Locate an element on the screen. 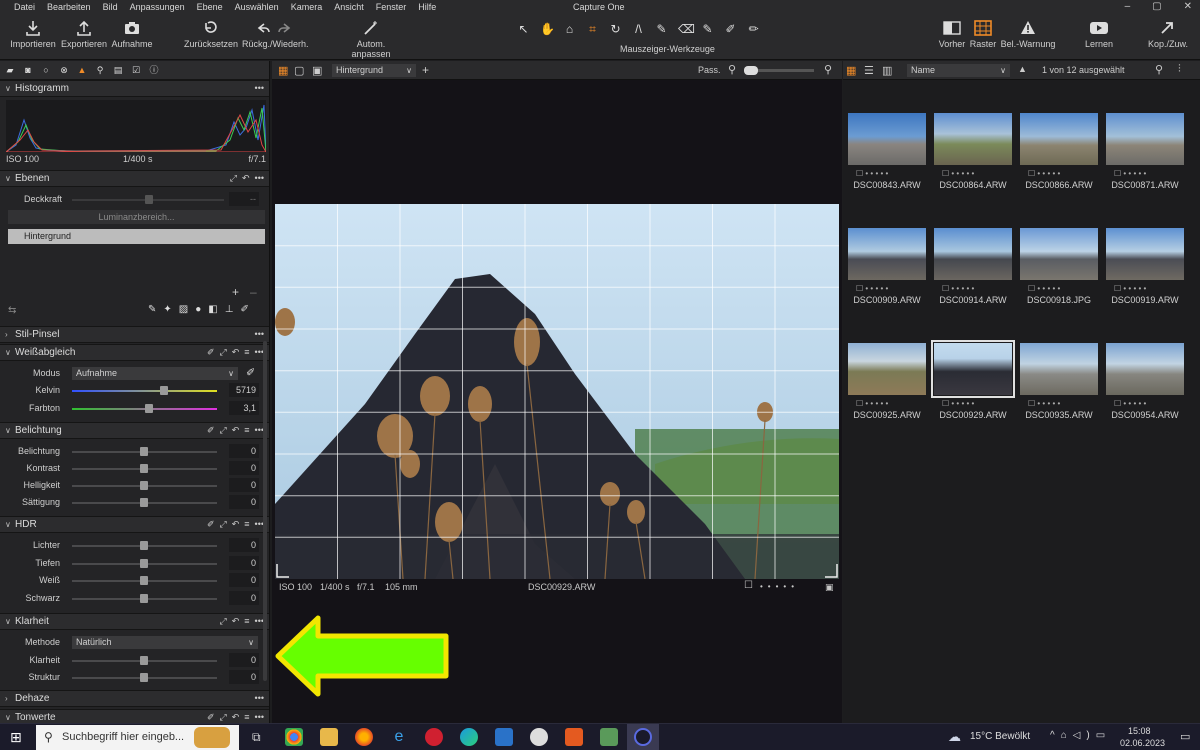 Image resolution: width=1200 pixels, height=750 pixels. capture-tab-icon: ◙ is located at coordinates (28, 70).